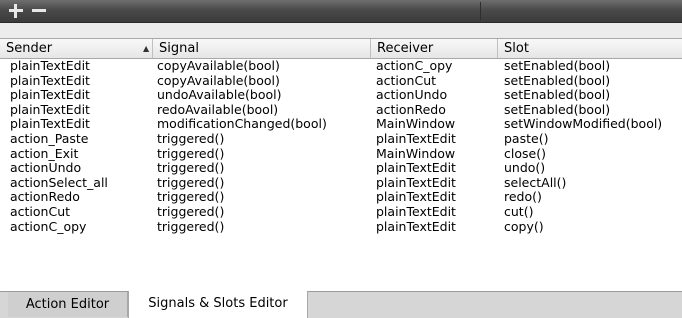  I want to click on remove-connection-button, so click(39, 11).